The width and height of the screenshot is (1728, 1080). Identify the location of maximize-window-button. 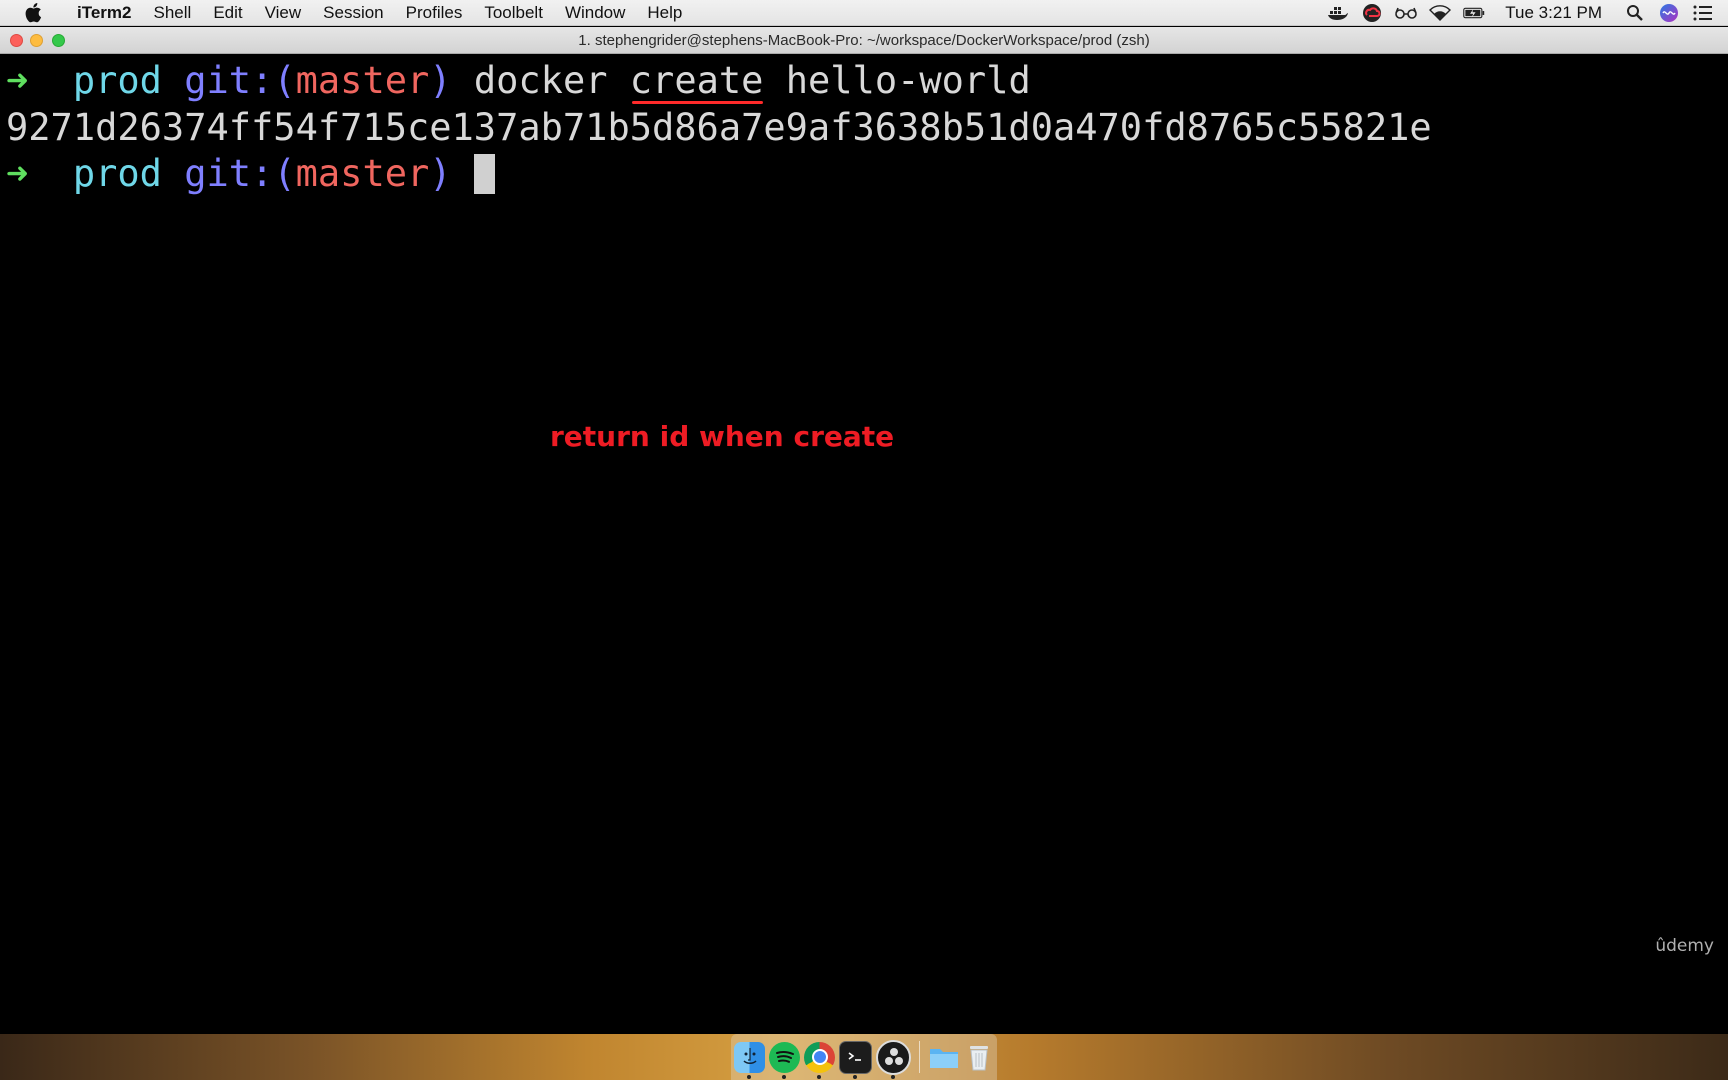
(58, 40).